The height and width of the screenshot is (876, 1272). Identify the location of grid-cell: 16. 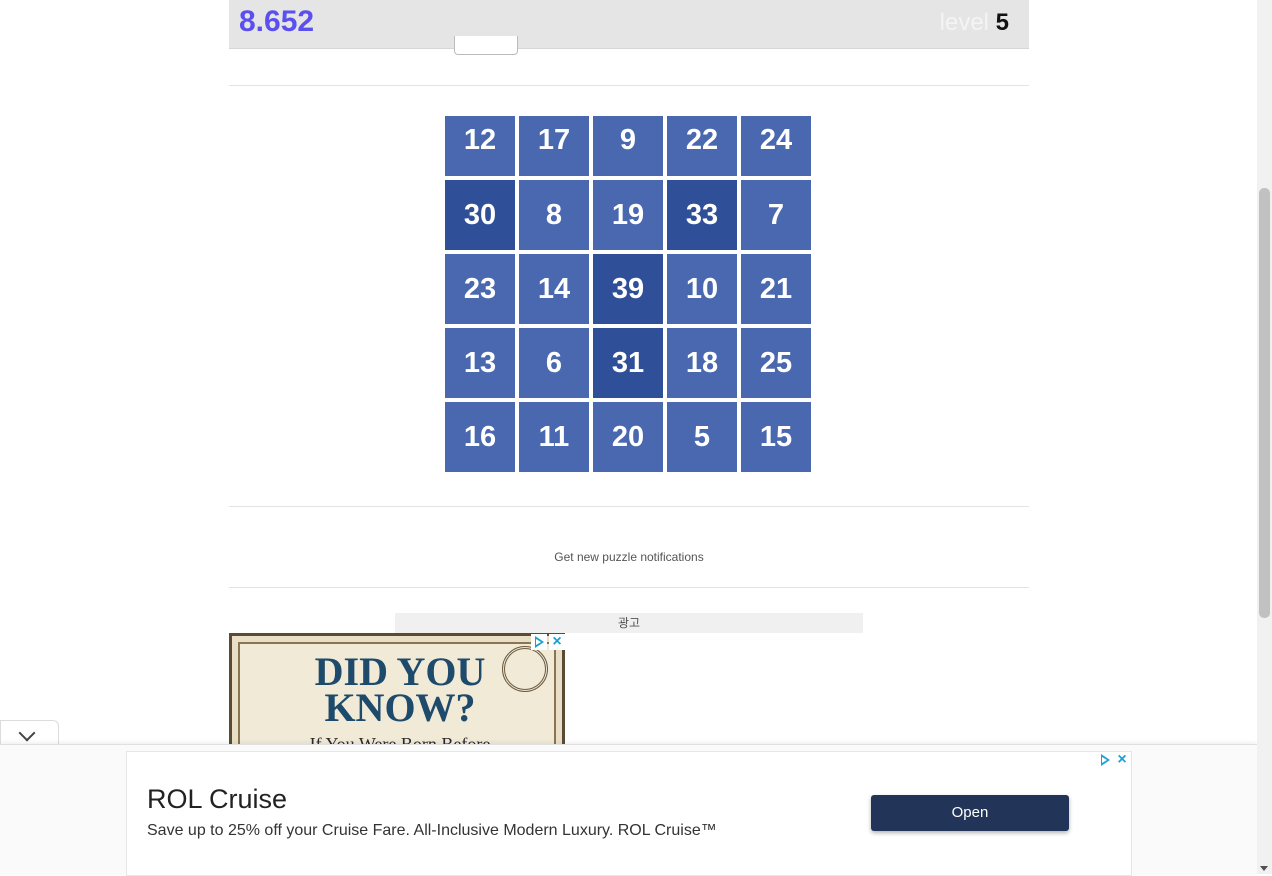
(480, 437).